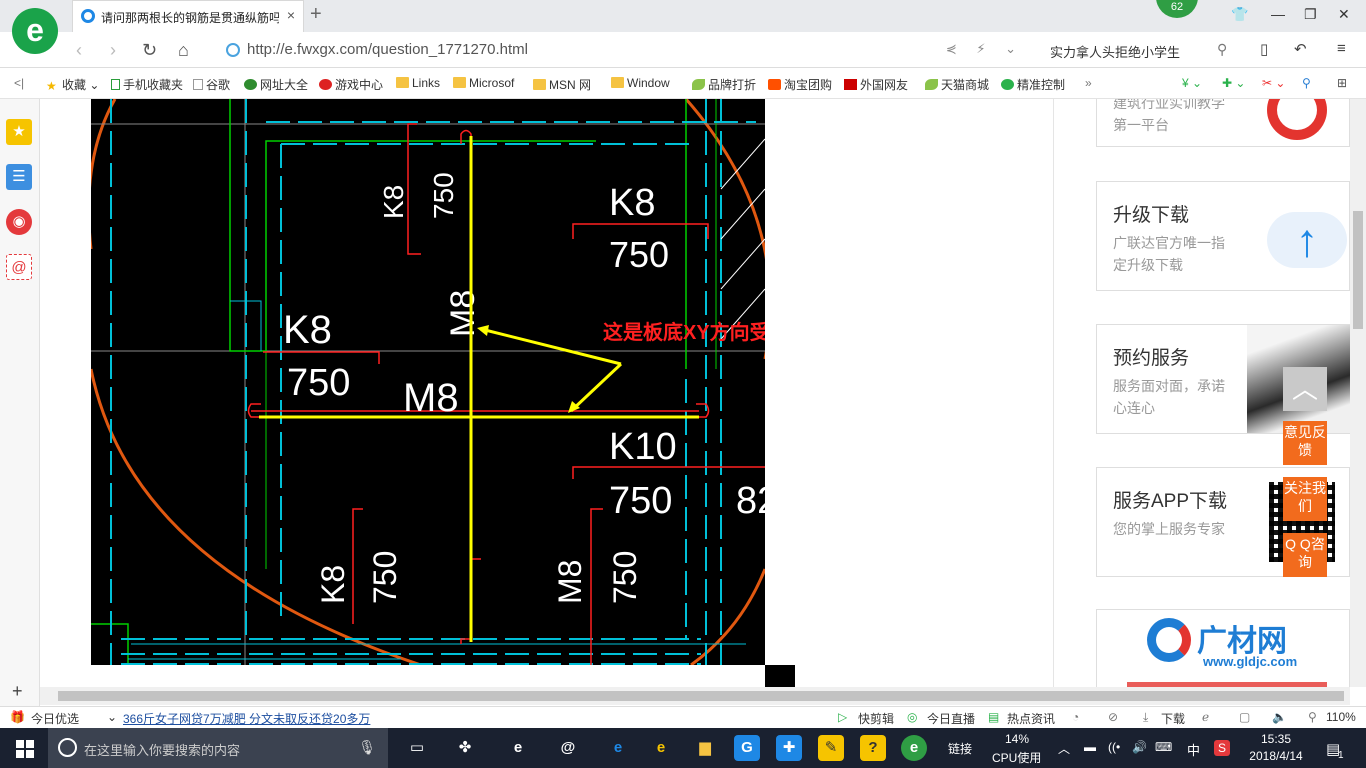 This screenshot has height=768, width=1366. I want to click on close-window-button: ✕, so click(1344, 14).